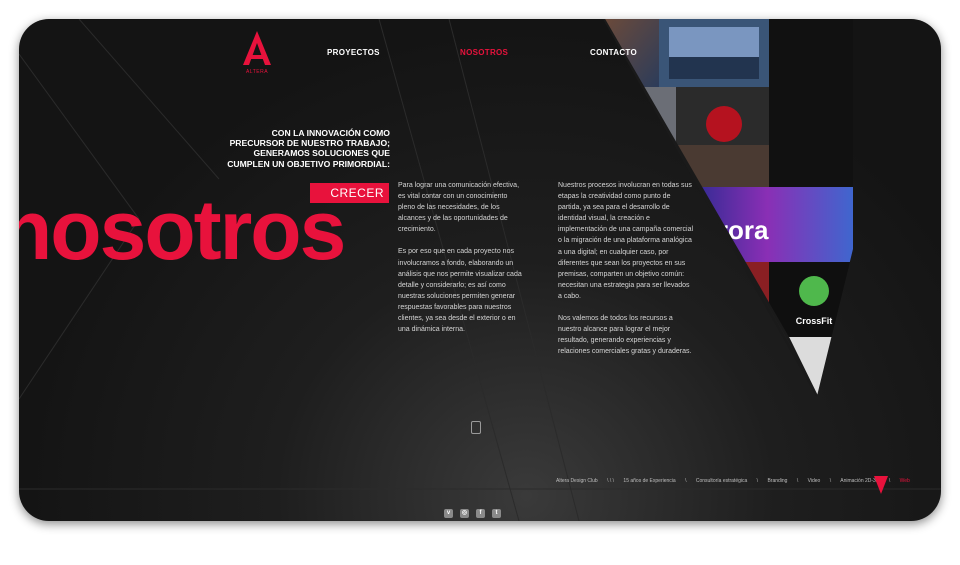  Describe the element at coordinates (480, 513) in the screenshot. I see `facebook-icon: f` at that location.